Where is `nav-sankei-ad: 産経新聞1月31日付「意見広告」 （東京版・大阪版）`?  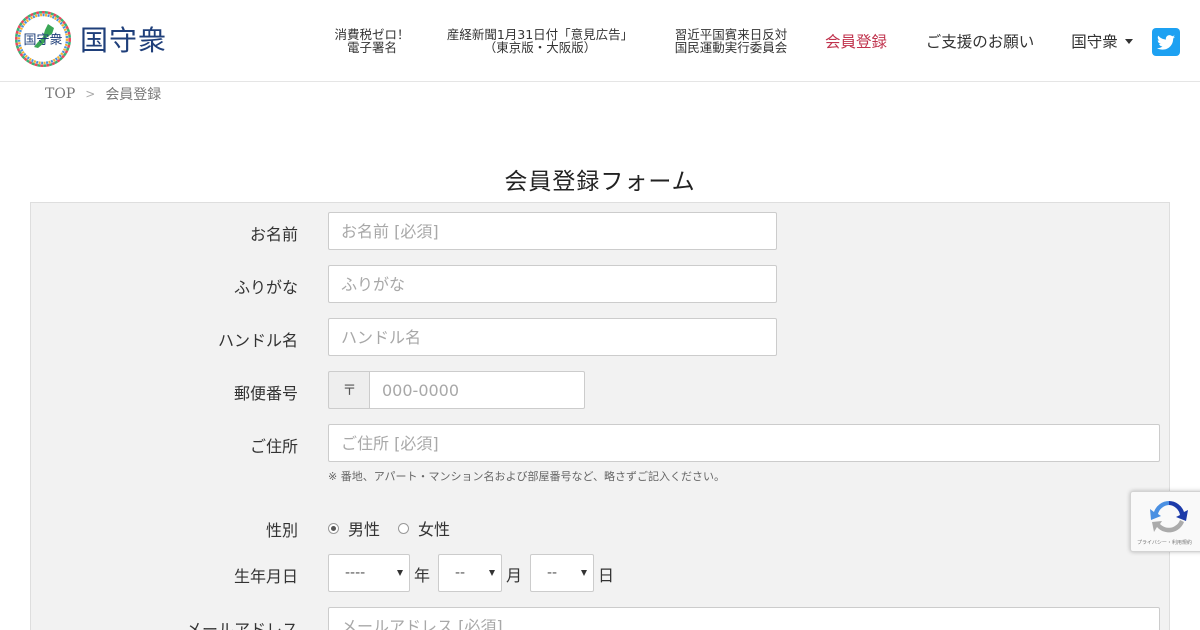 nav-sankei-ad: 産経新聞1月31日付「意見広告」 （東京版・大阪版） is located at coordinates (540, 41).